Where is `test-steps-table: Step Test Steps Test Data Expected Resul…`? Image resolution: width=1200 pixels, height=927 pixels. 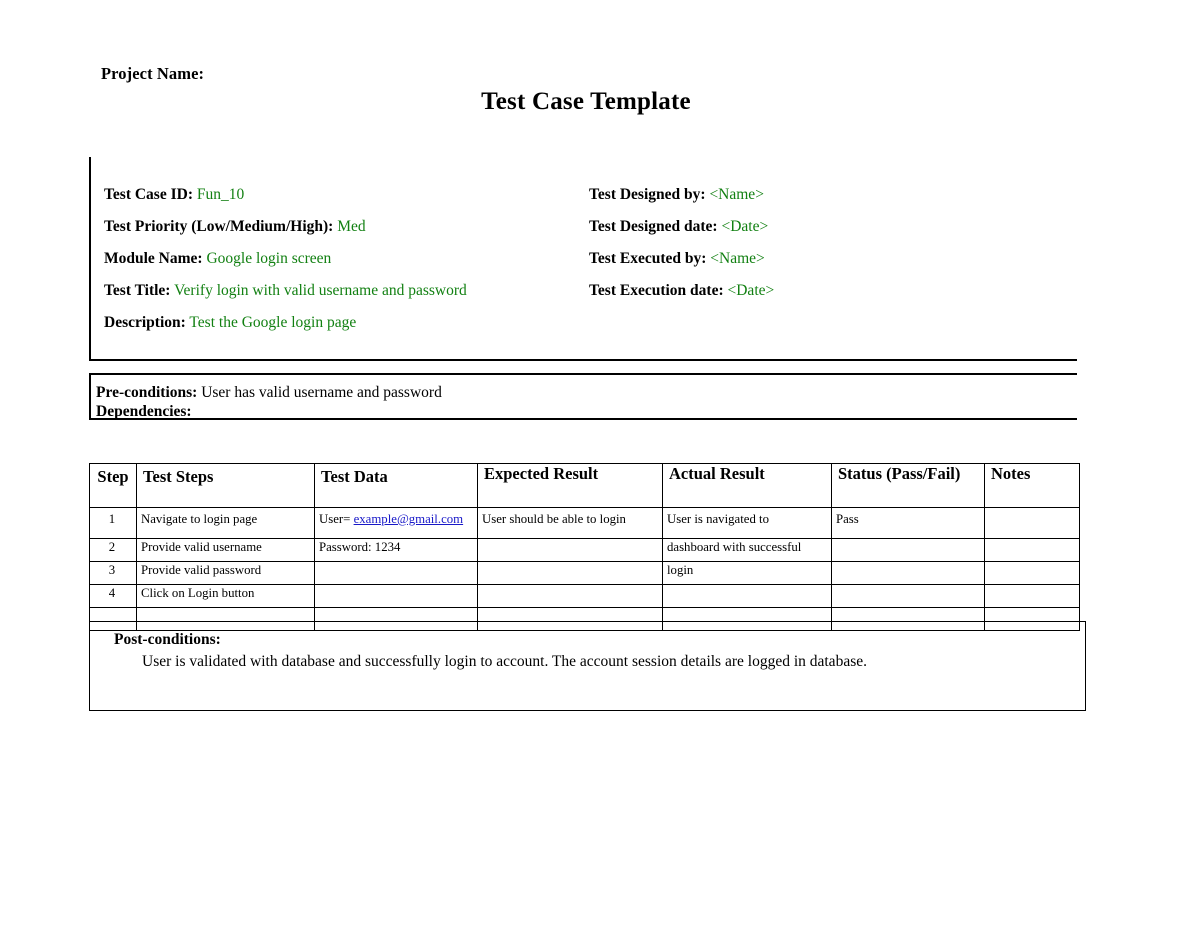
test-steps-table: Step Test Steps Test Data Expected Resul… is located at coordinates (584, 547).